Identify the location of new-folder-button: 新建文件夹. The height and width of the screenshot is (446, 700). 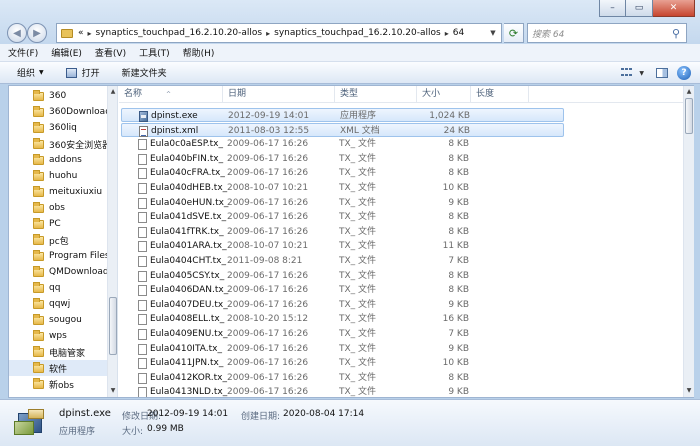
(144, 72).